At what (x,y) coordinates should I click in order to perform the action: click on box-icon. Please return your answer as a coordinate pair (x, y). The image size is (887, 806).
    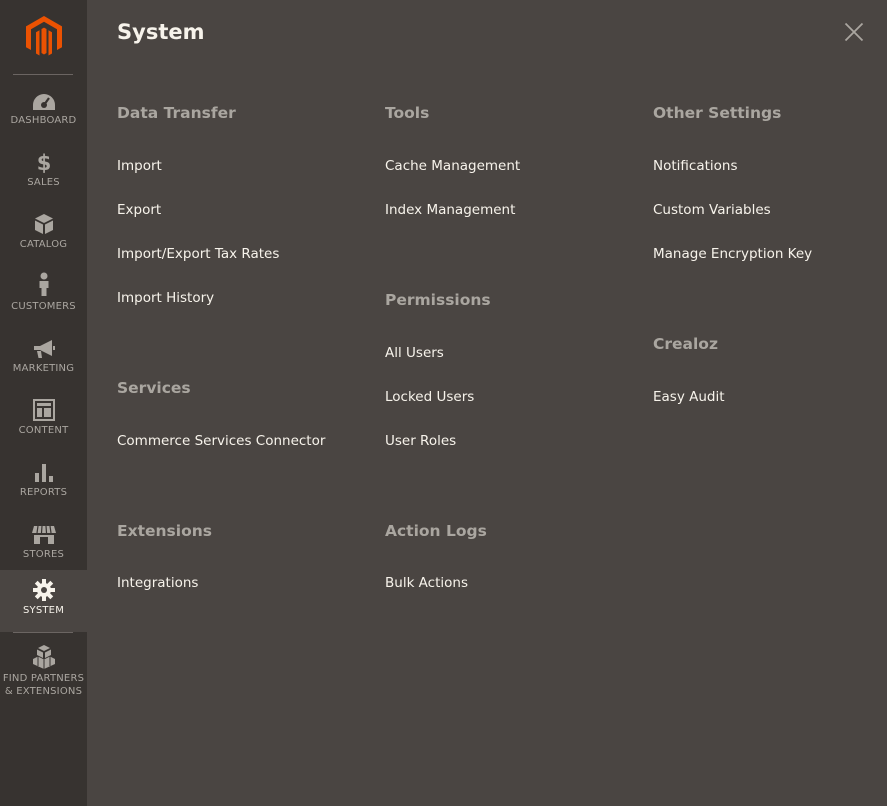
    Looking at the image, I should click on (44, 223).